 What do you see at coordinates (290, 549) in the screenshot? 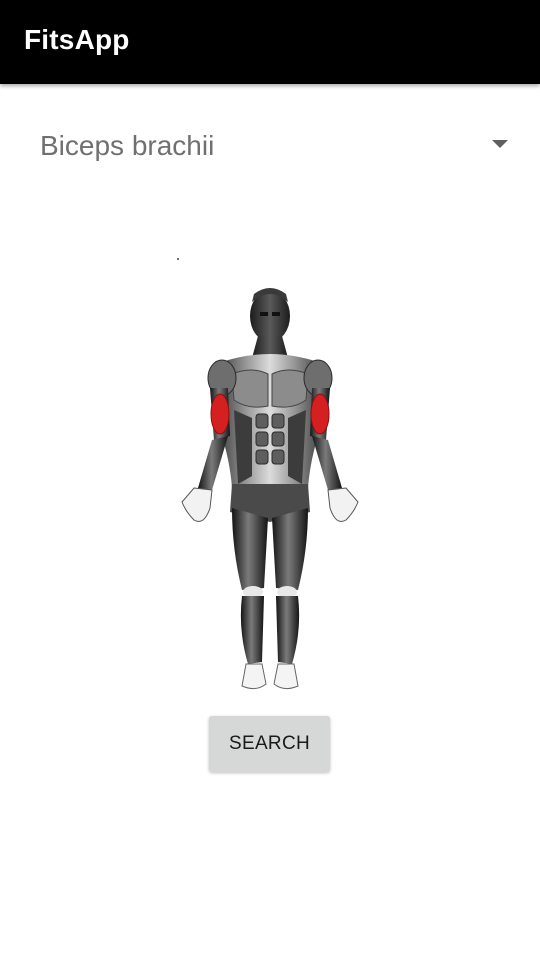
I see `right-thigh` at bounding box center [290, 549].